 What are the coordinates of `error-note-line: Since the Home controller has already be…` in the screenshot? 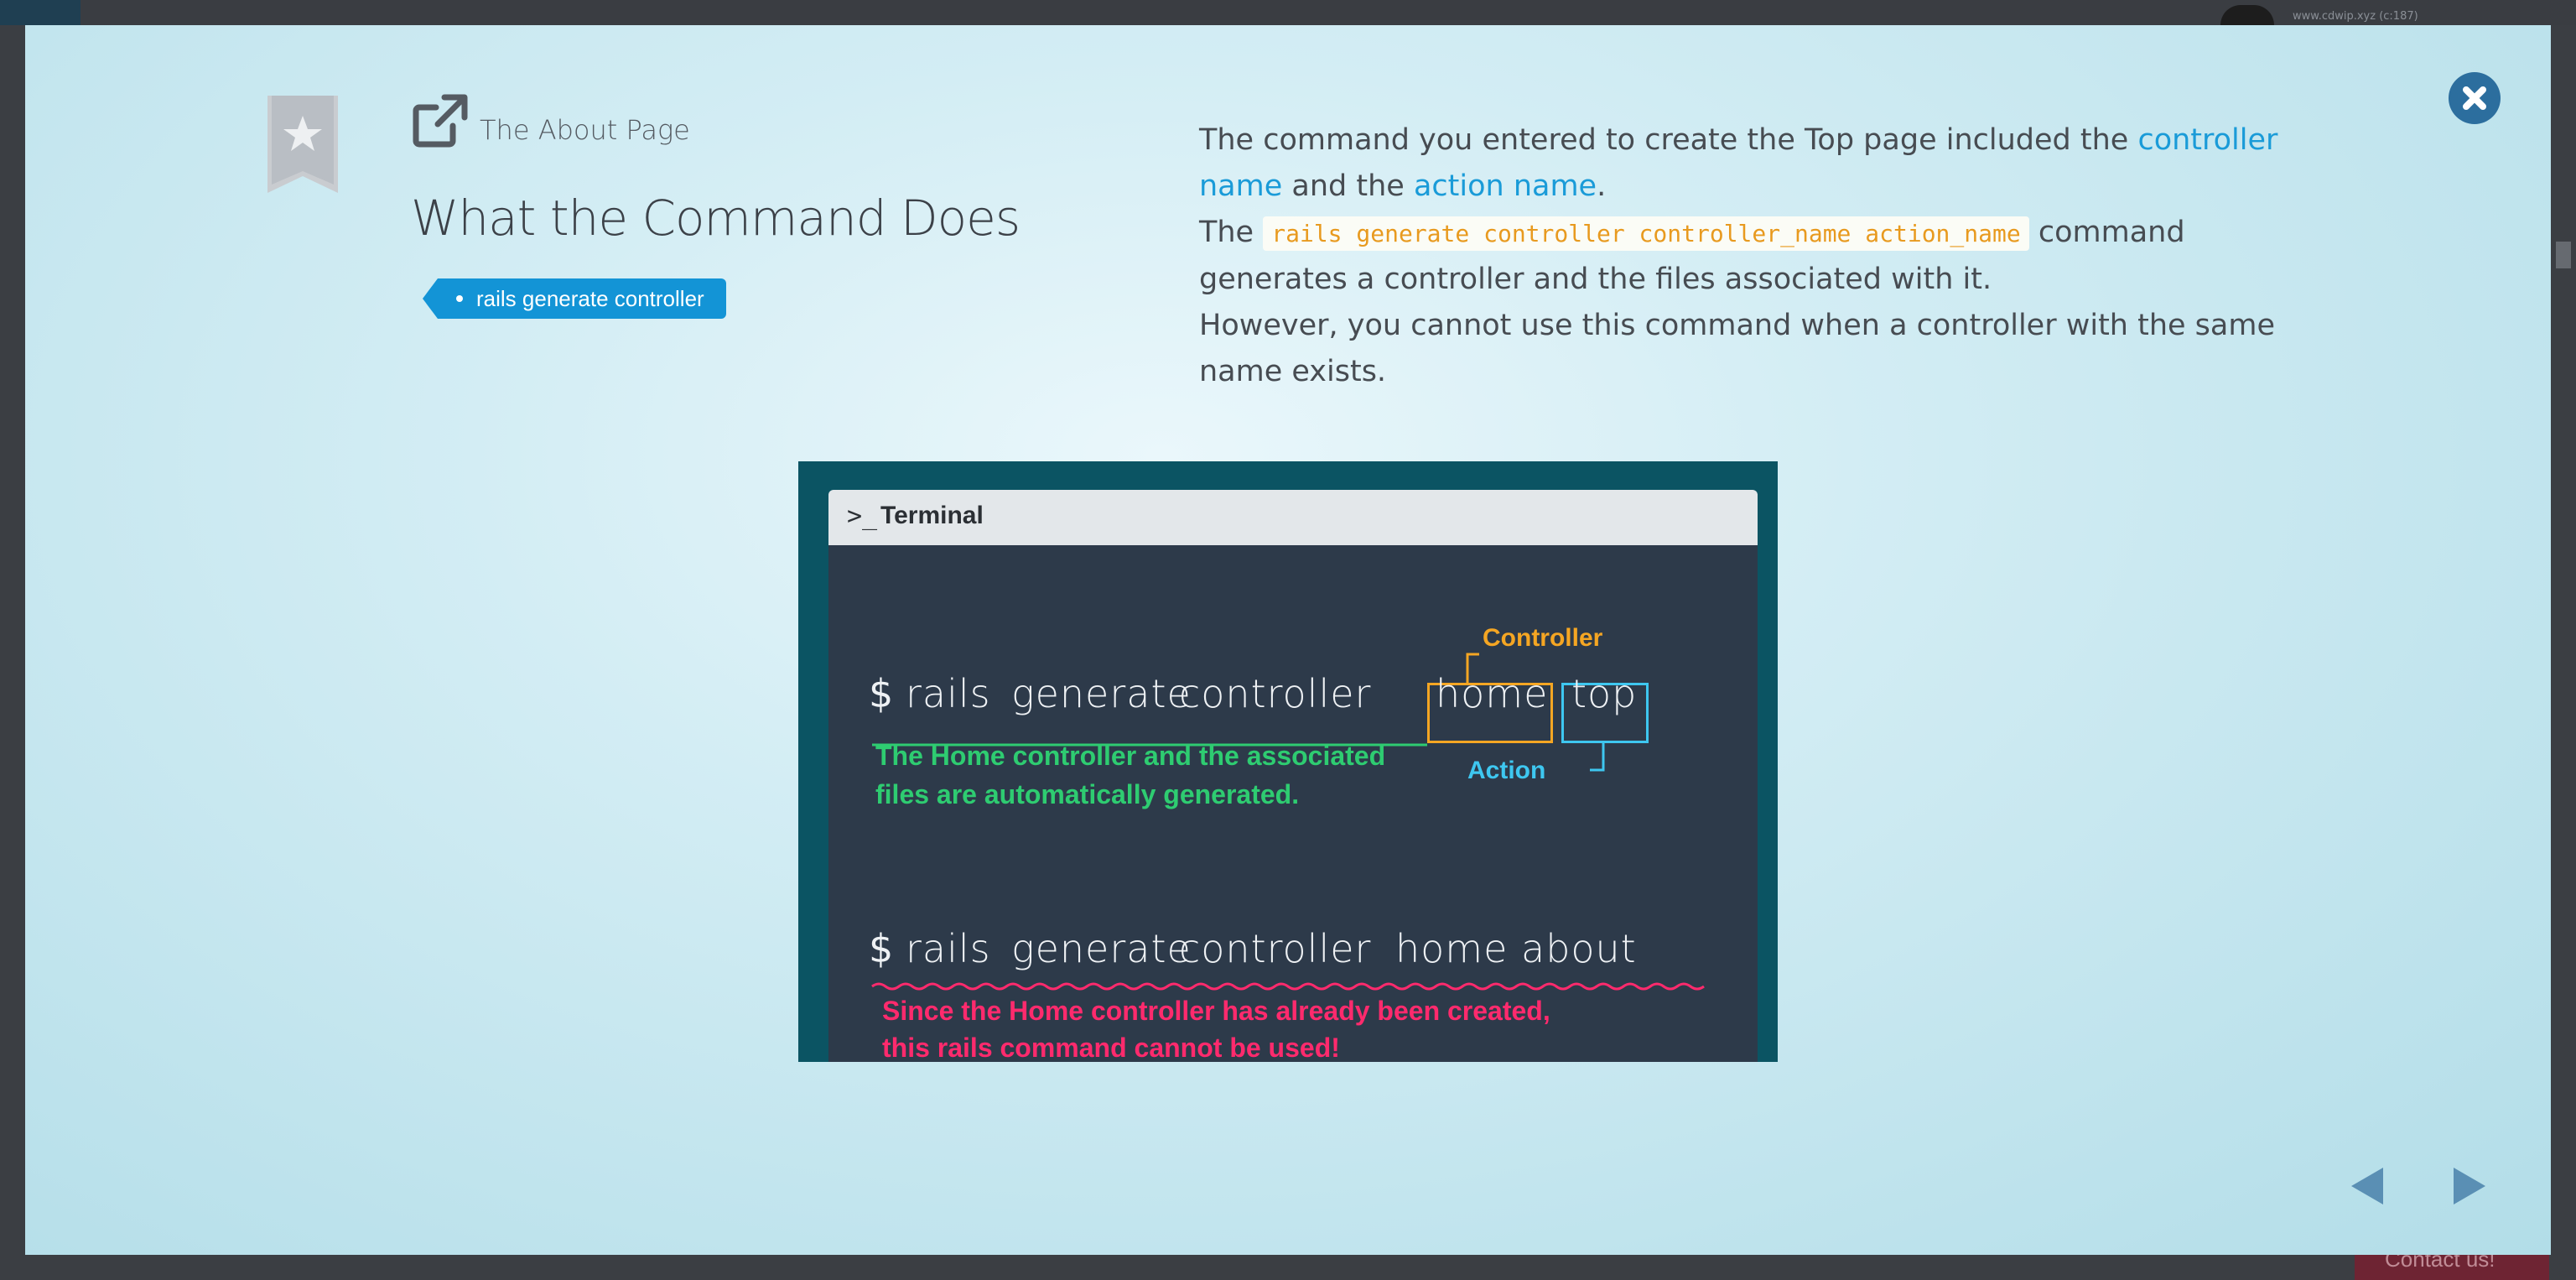 It's located at (1216, 1011).